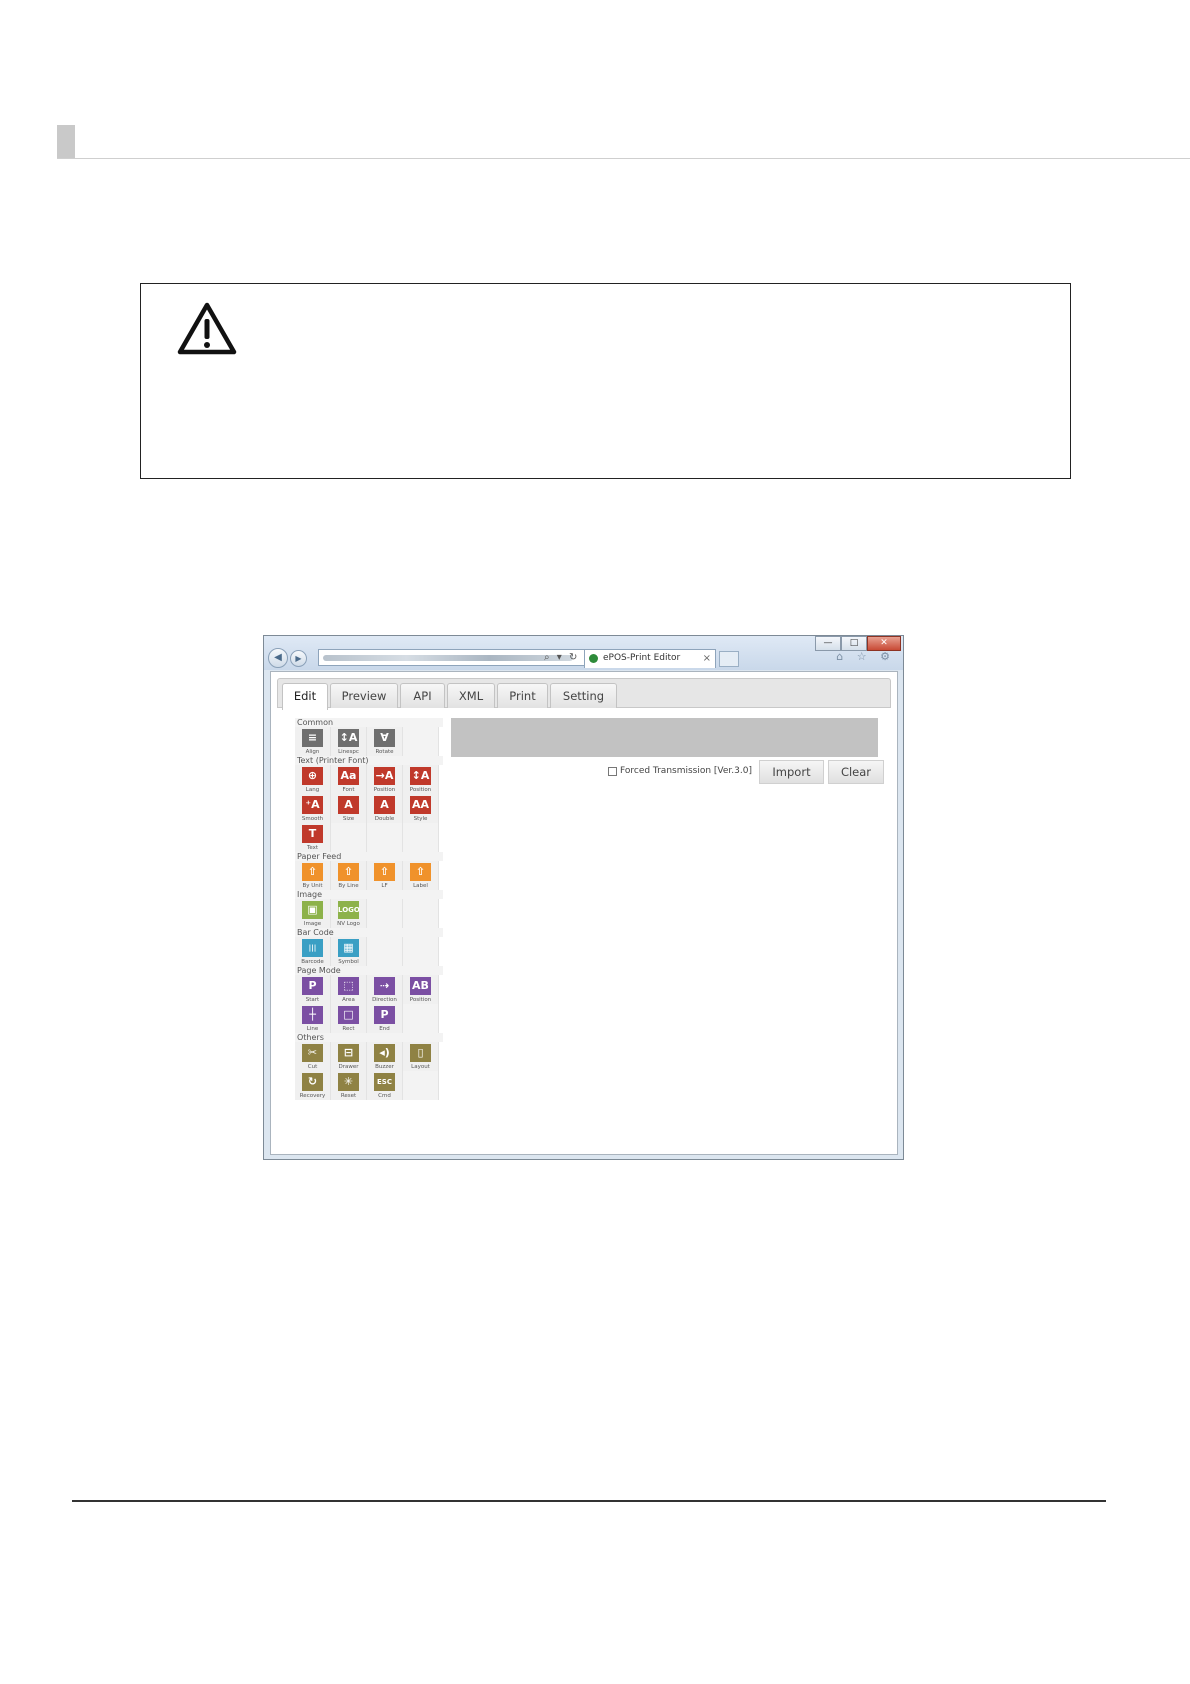 Image resolution: width=1190 pixels, height=1684 pixels. Describe the element at coordinates (420, 986) in the screenshot. I see `page-position-icon: AB` at that location.